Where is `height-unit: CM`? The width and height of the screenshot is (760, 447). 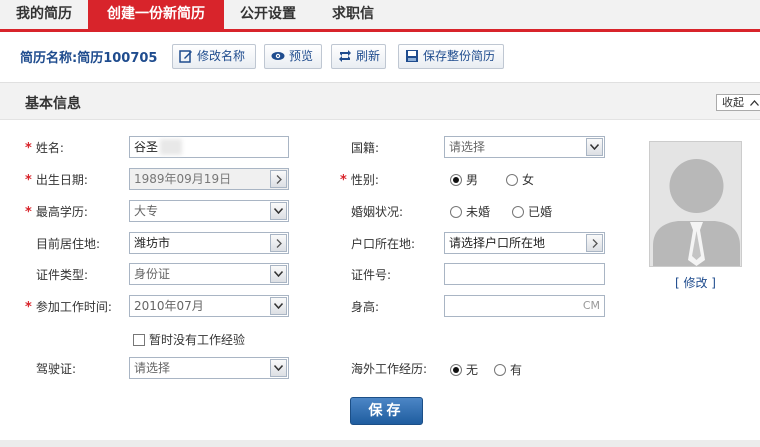
height-unit: CM is located at coordinates (591, 305).